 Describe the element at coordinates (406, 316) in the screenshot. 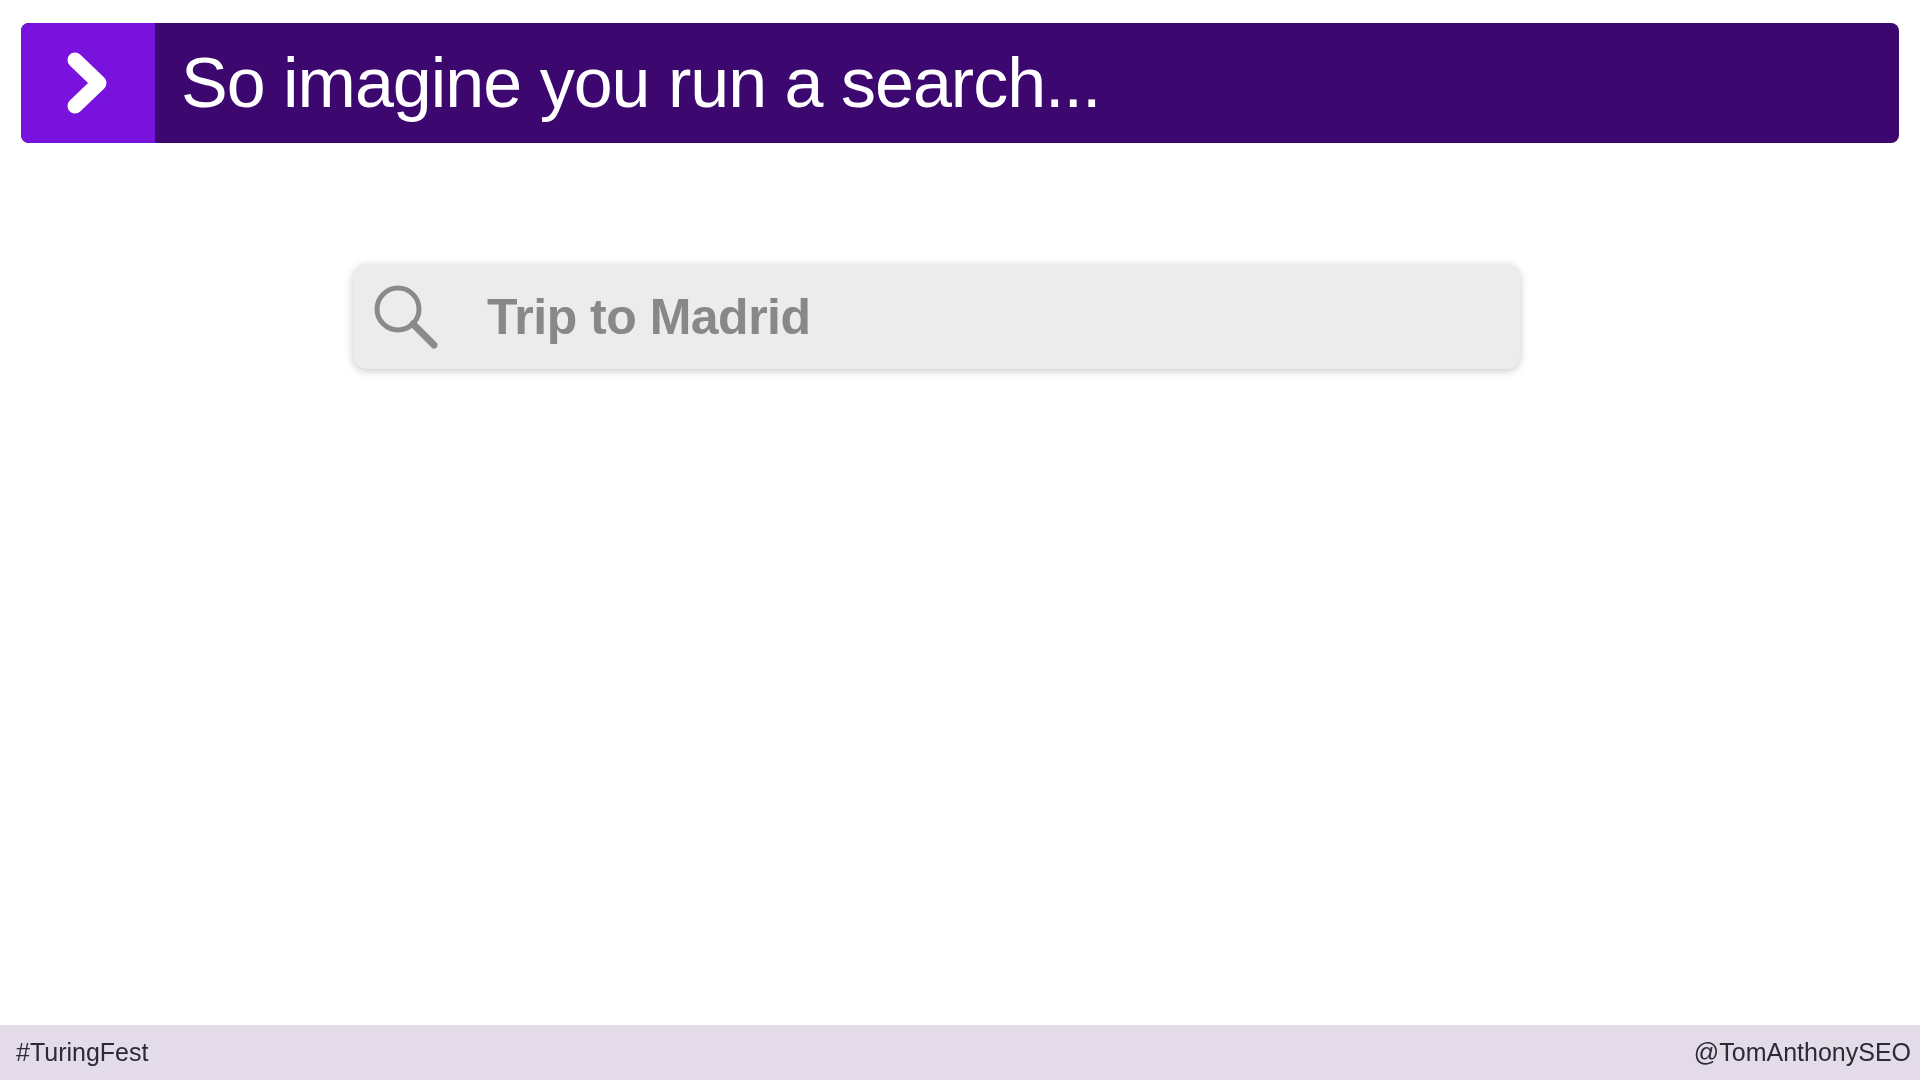

I see `search-icon` at that location.